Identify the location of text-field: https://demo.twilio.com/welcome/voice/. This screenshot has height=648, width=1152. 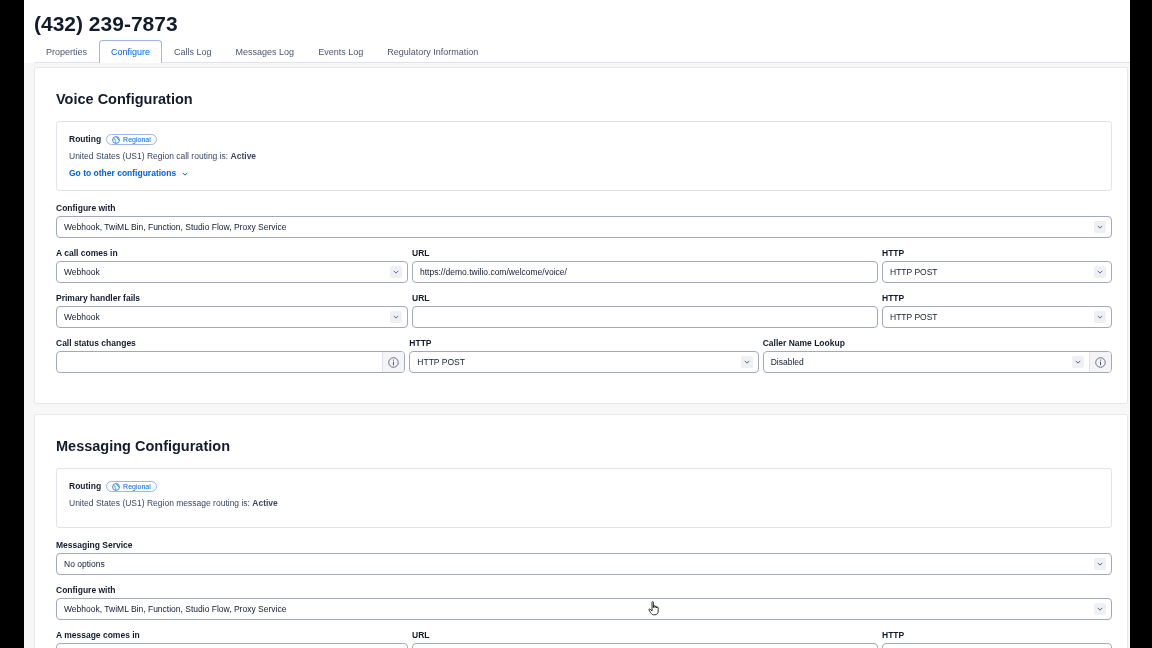
(645, 272).